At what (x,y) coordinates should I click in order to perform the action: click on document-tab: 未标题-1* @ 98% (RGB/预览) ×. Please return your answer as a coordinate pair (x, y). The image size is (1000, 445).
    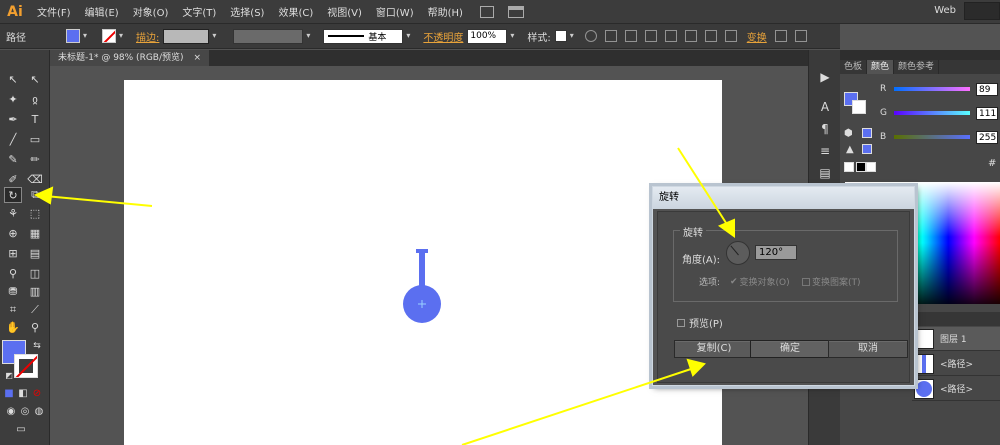
    Looking at the image, I should click on (130, 58).